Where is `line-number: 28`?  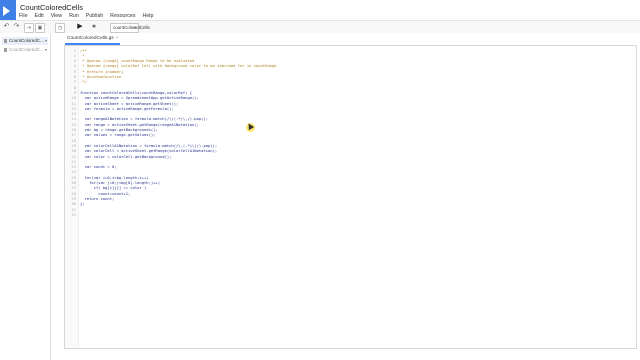
line-number: 28 is located at coordinates (73, 193).